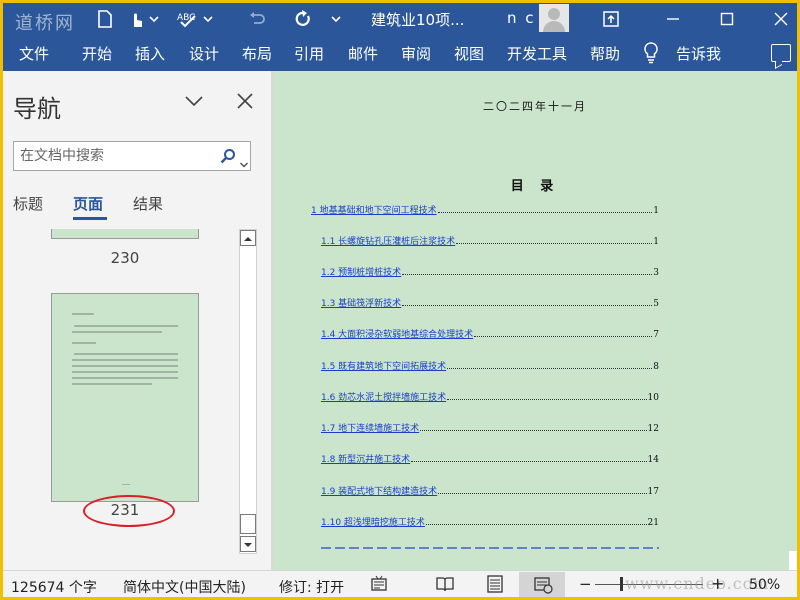 Image resolution: width=800 pixels, height=600 pixels. I want to click on lightbulb-icon, so click(651, 53).